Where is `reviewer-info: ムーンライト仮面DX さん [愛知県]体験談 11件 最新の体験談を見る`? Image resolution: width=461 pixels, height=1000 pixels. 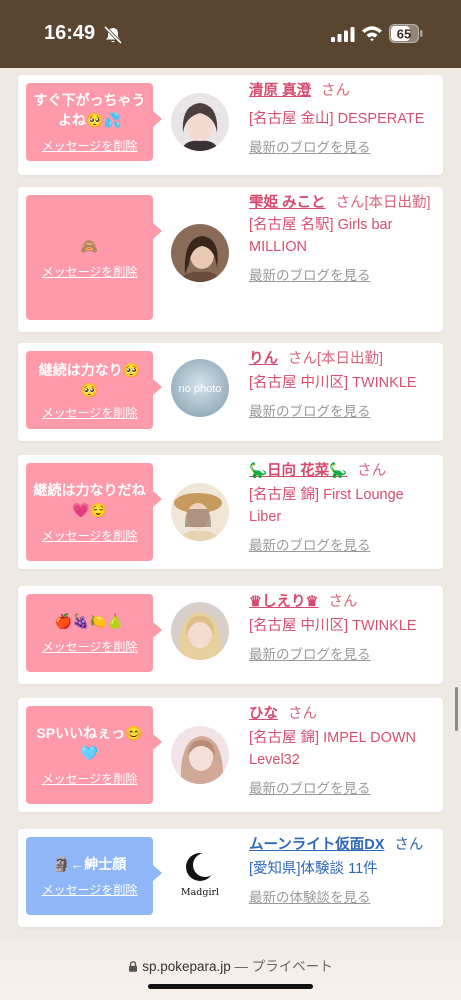
reviewer-info: ムーンライト仮面DX さん [愛知県]体験談 11件 最新の体験談を見る is located at coordinates (343, 870).